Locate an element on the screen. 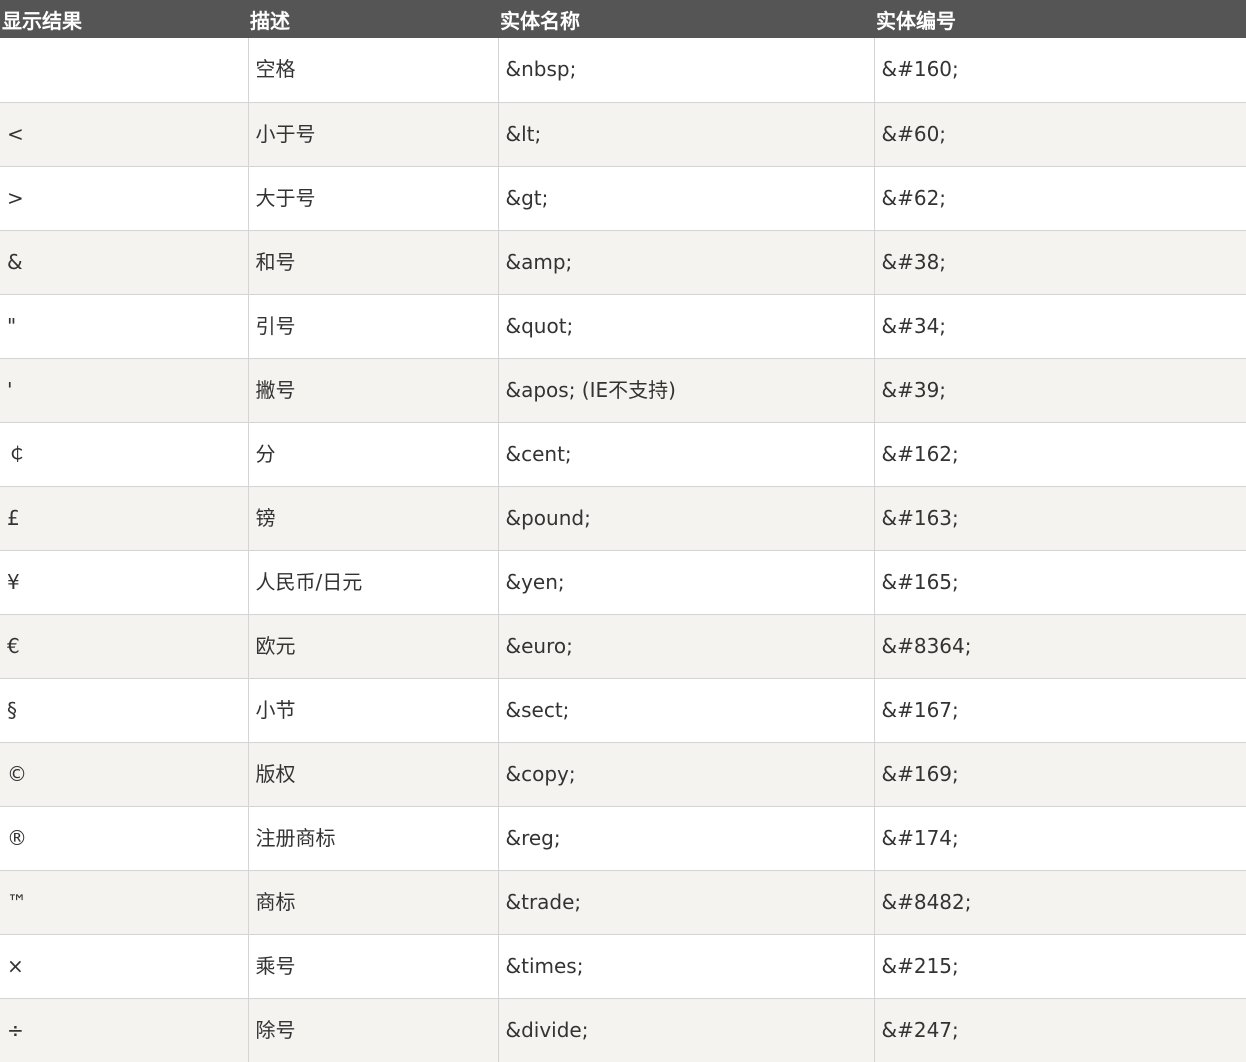  cell-entity-number: &#8364; is located at coordinates (1059, 646).